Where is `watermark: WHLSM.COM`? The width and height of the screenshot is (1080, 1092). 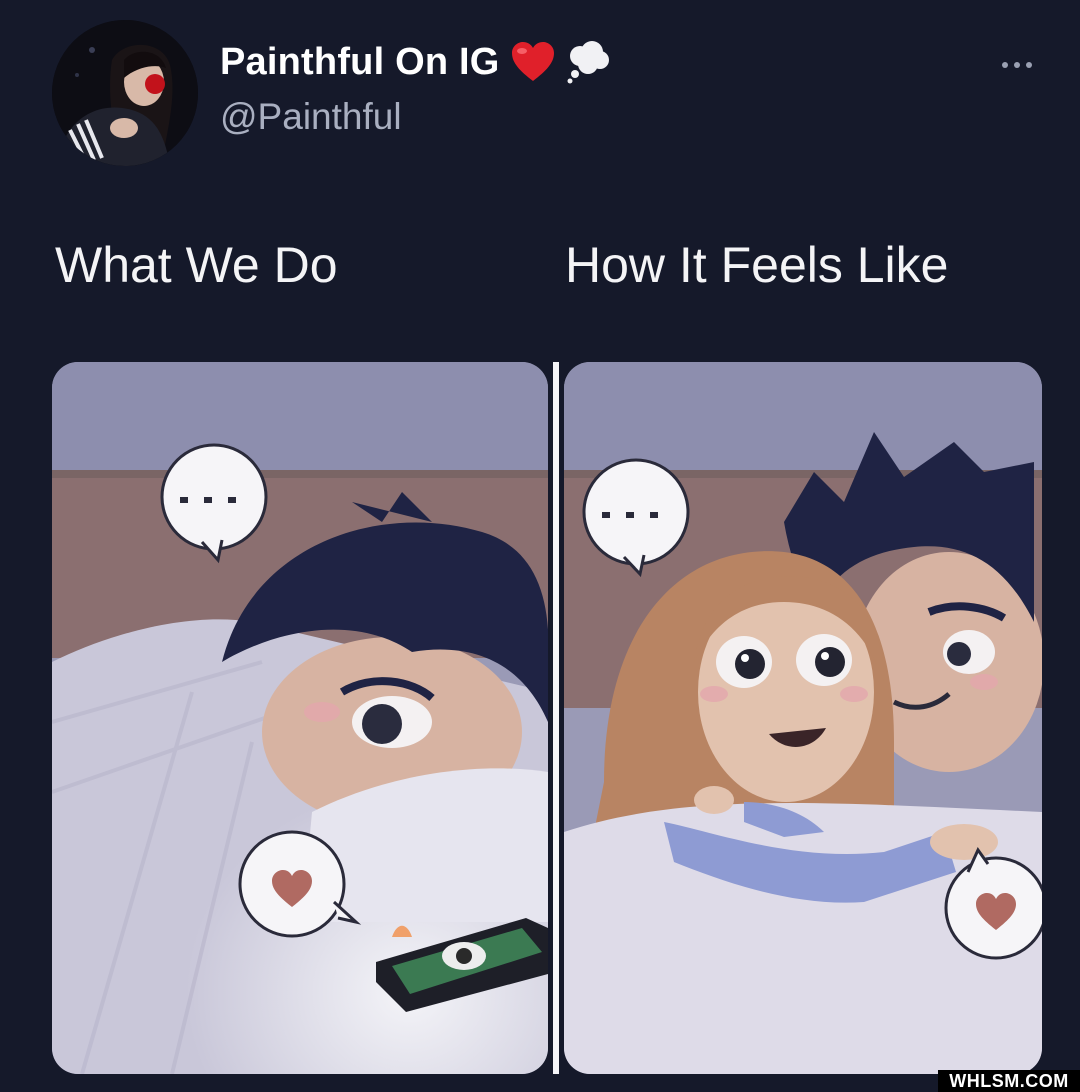
watermark: WHLSM.COM is located at coordinates (1009, 1081).